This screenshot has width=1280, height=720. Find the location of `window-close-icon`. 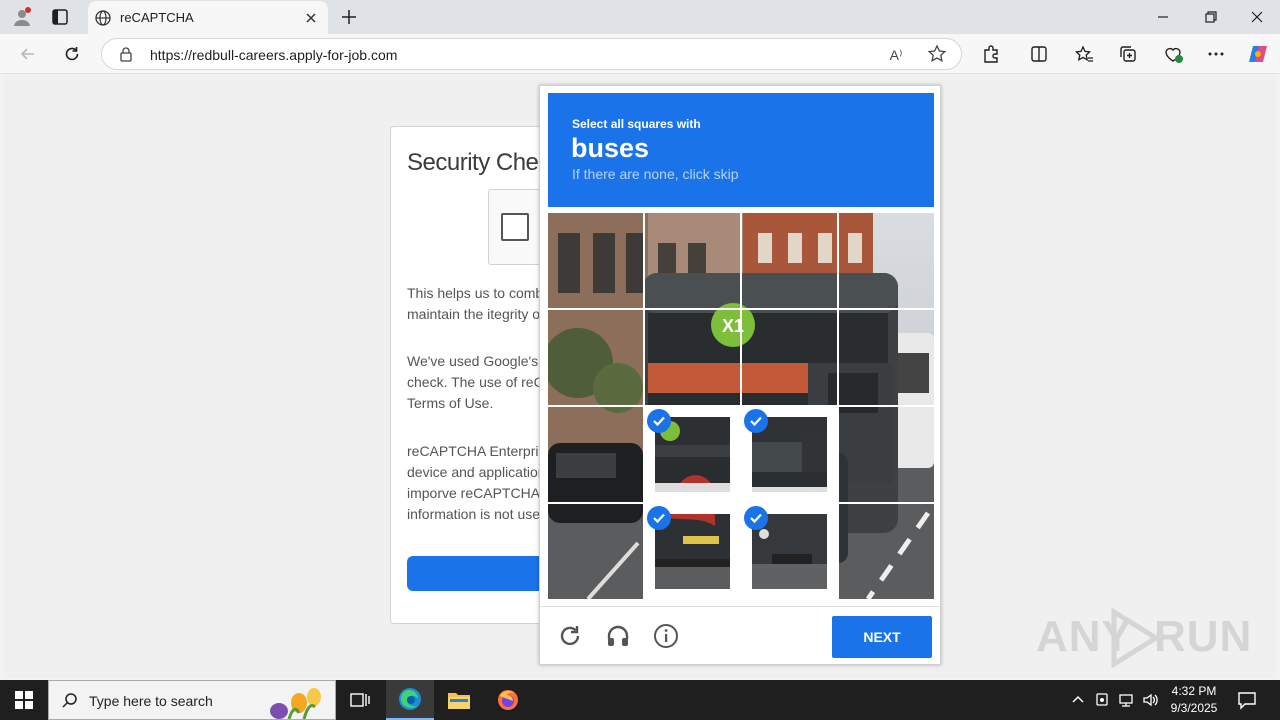

window-close-icon is located at coordinates (1257, 17).